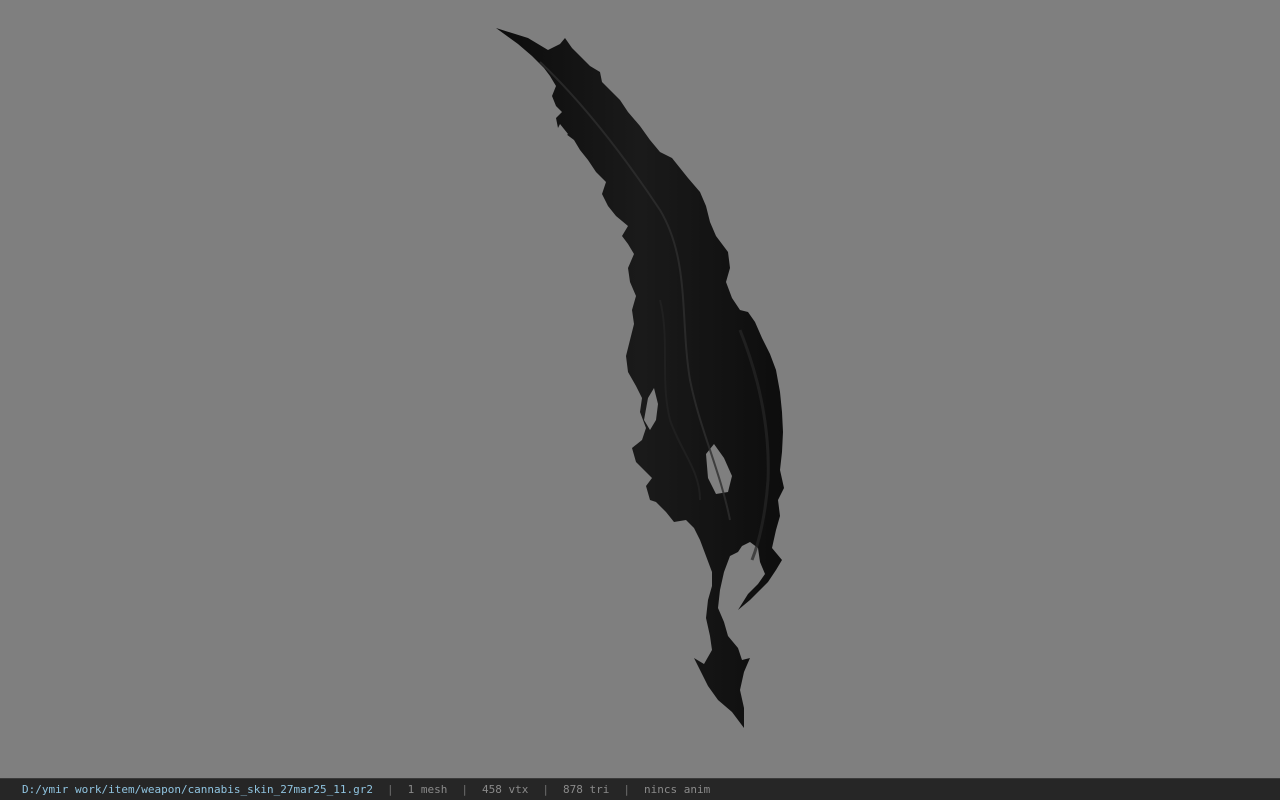  Describe the element at coordinates (586, 789) in the screenshot. I see `triangle-count: 878 tri` at that location.